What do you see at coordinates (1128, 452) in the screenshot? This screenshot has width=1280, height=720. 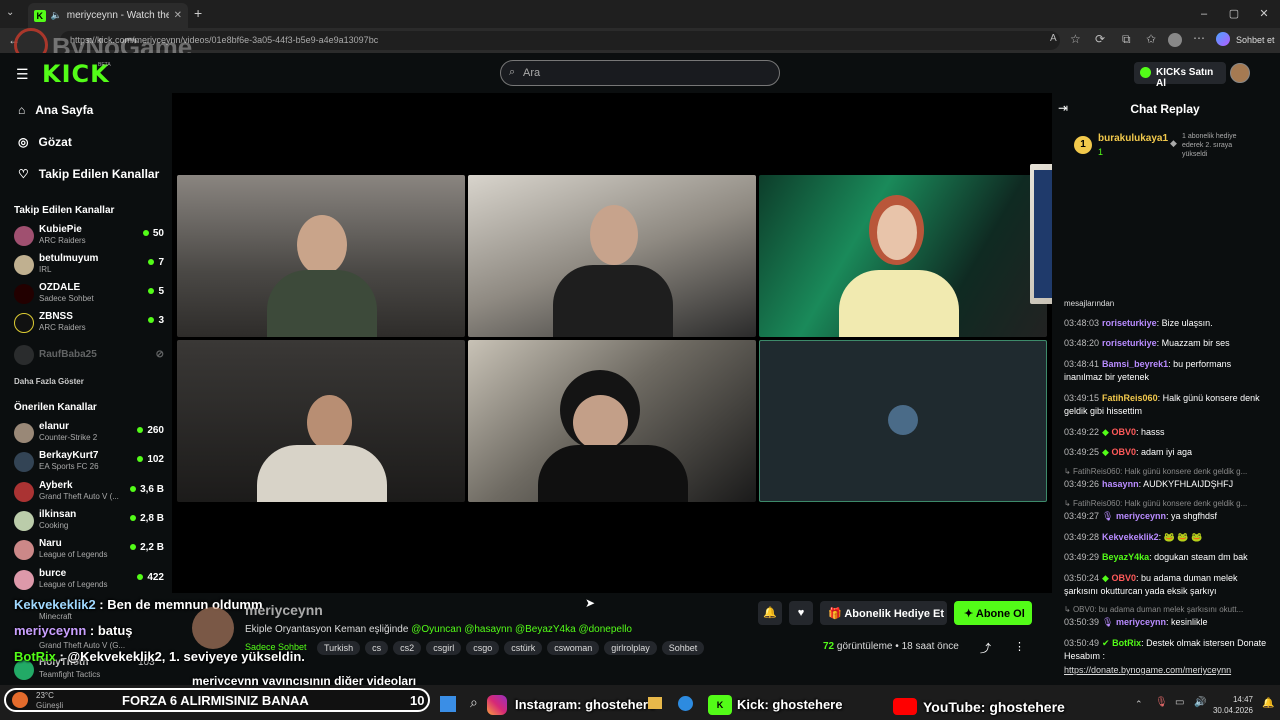 I see `chat-message: 03:49:25 ◆ OBV0: adam iyi aga` at bounding box center [1128, 452].